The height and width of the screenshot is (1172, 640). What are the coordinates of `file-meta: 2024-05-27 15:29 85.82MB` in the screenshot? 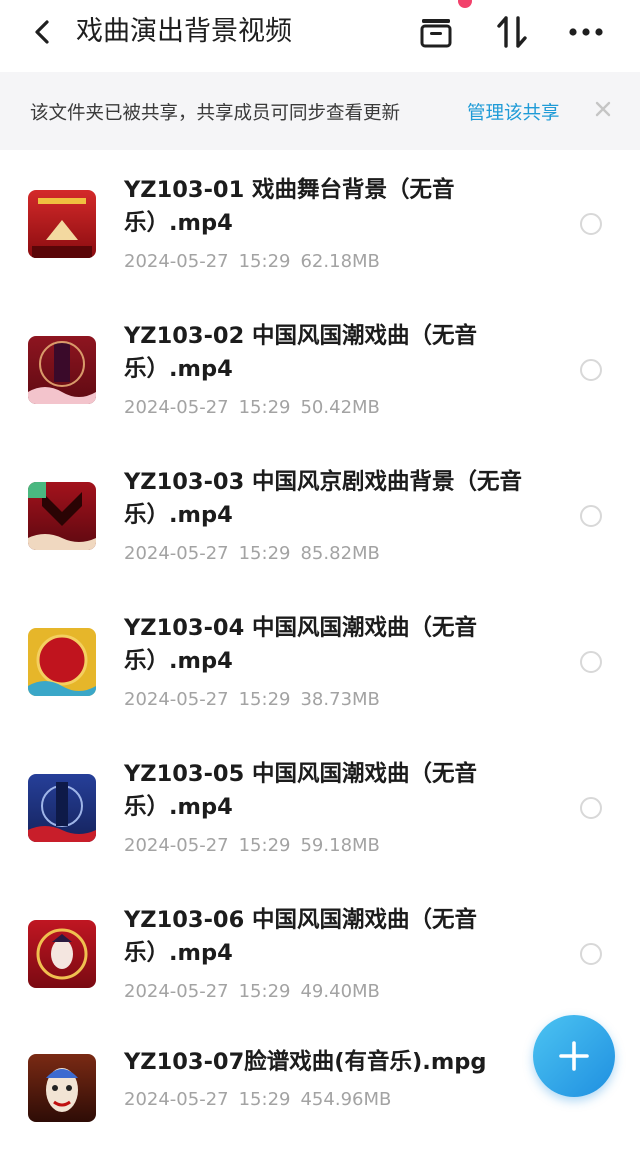 It's located at (257, 553).